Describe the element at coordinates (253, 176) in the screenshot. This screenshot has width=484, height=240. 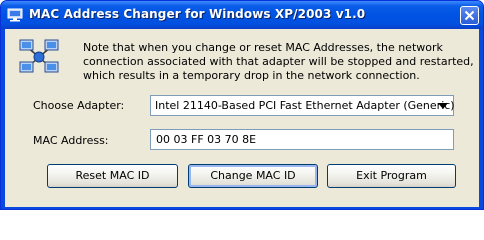
I see `change-mac-button: Change MAC ID` at that location.